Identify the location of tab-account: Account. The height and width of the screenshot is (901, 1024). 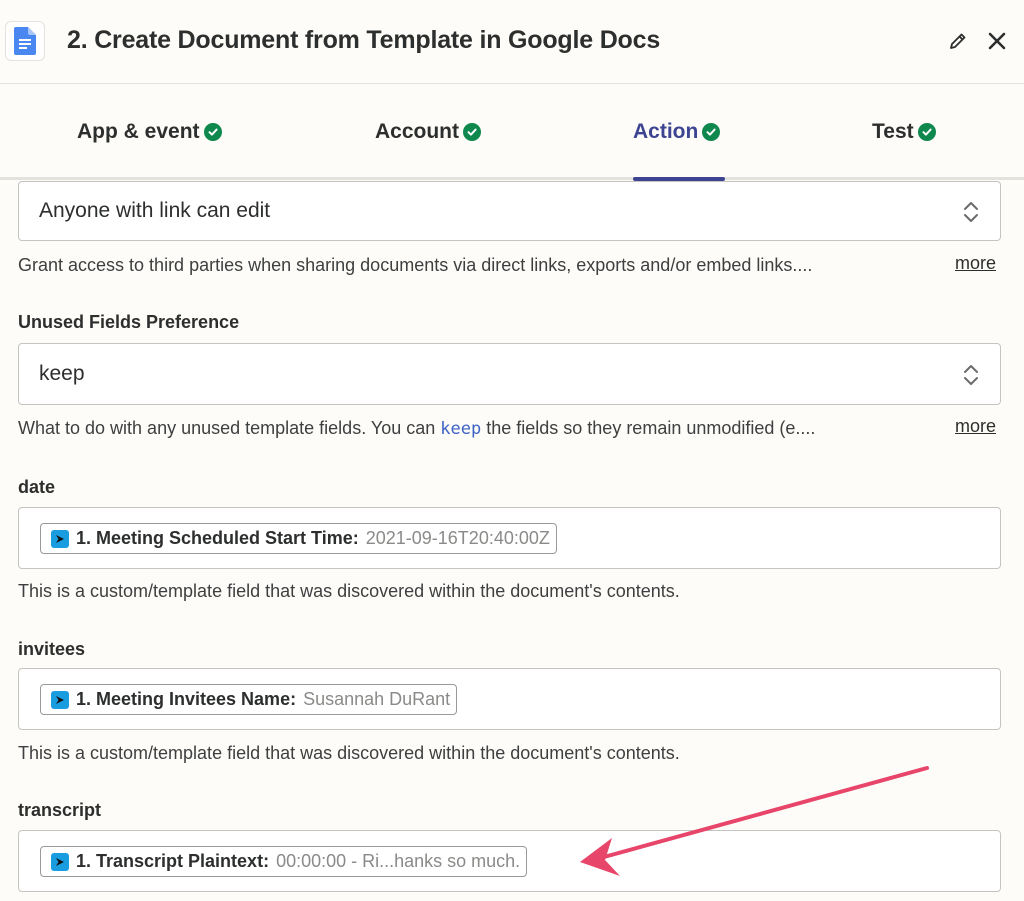
(428, 132).